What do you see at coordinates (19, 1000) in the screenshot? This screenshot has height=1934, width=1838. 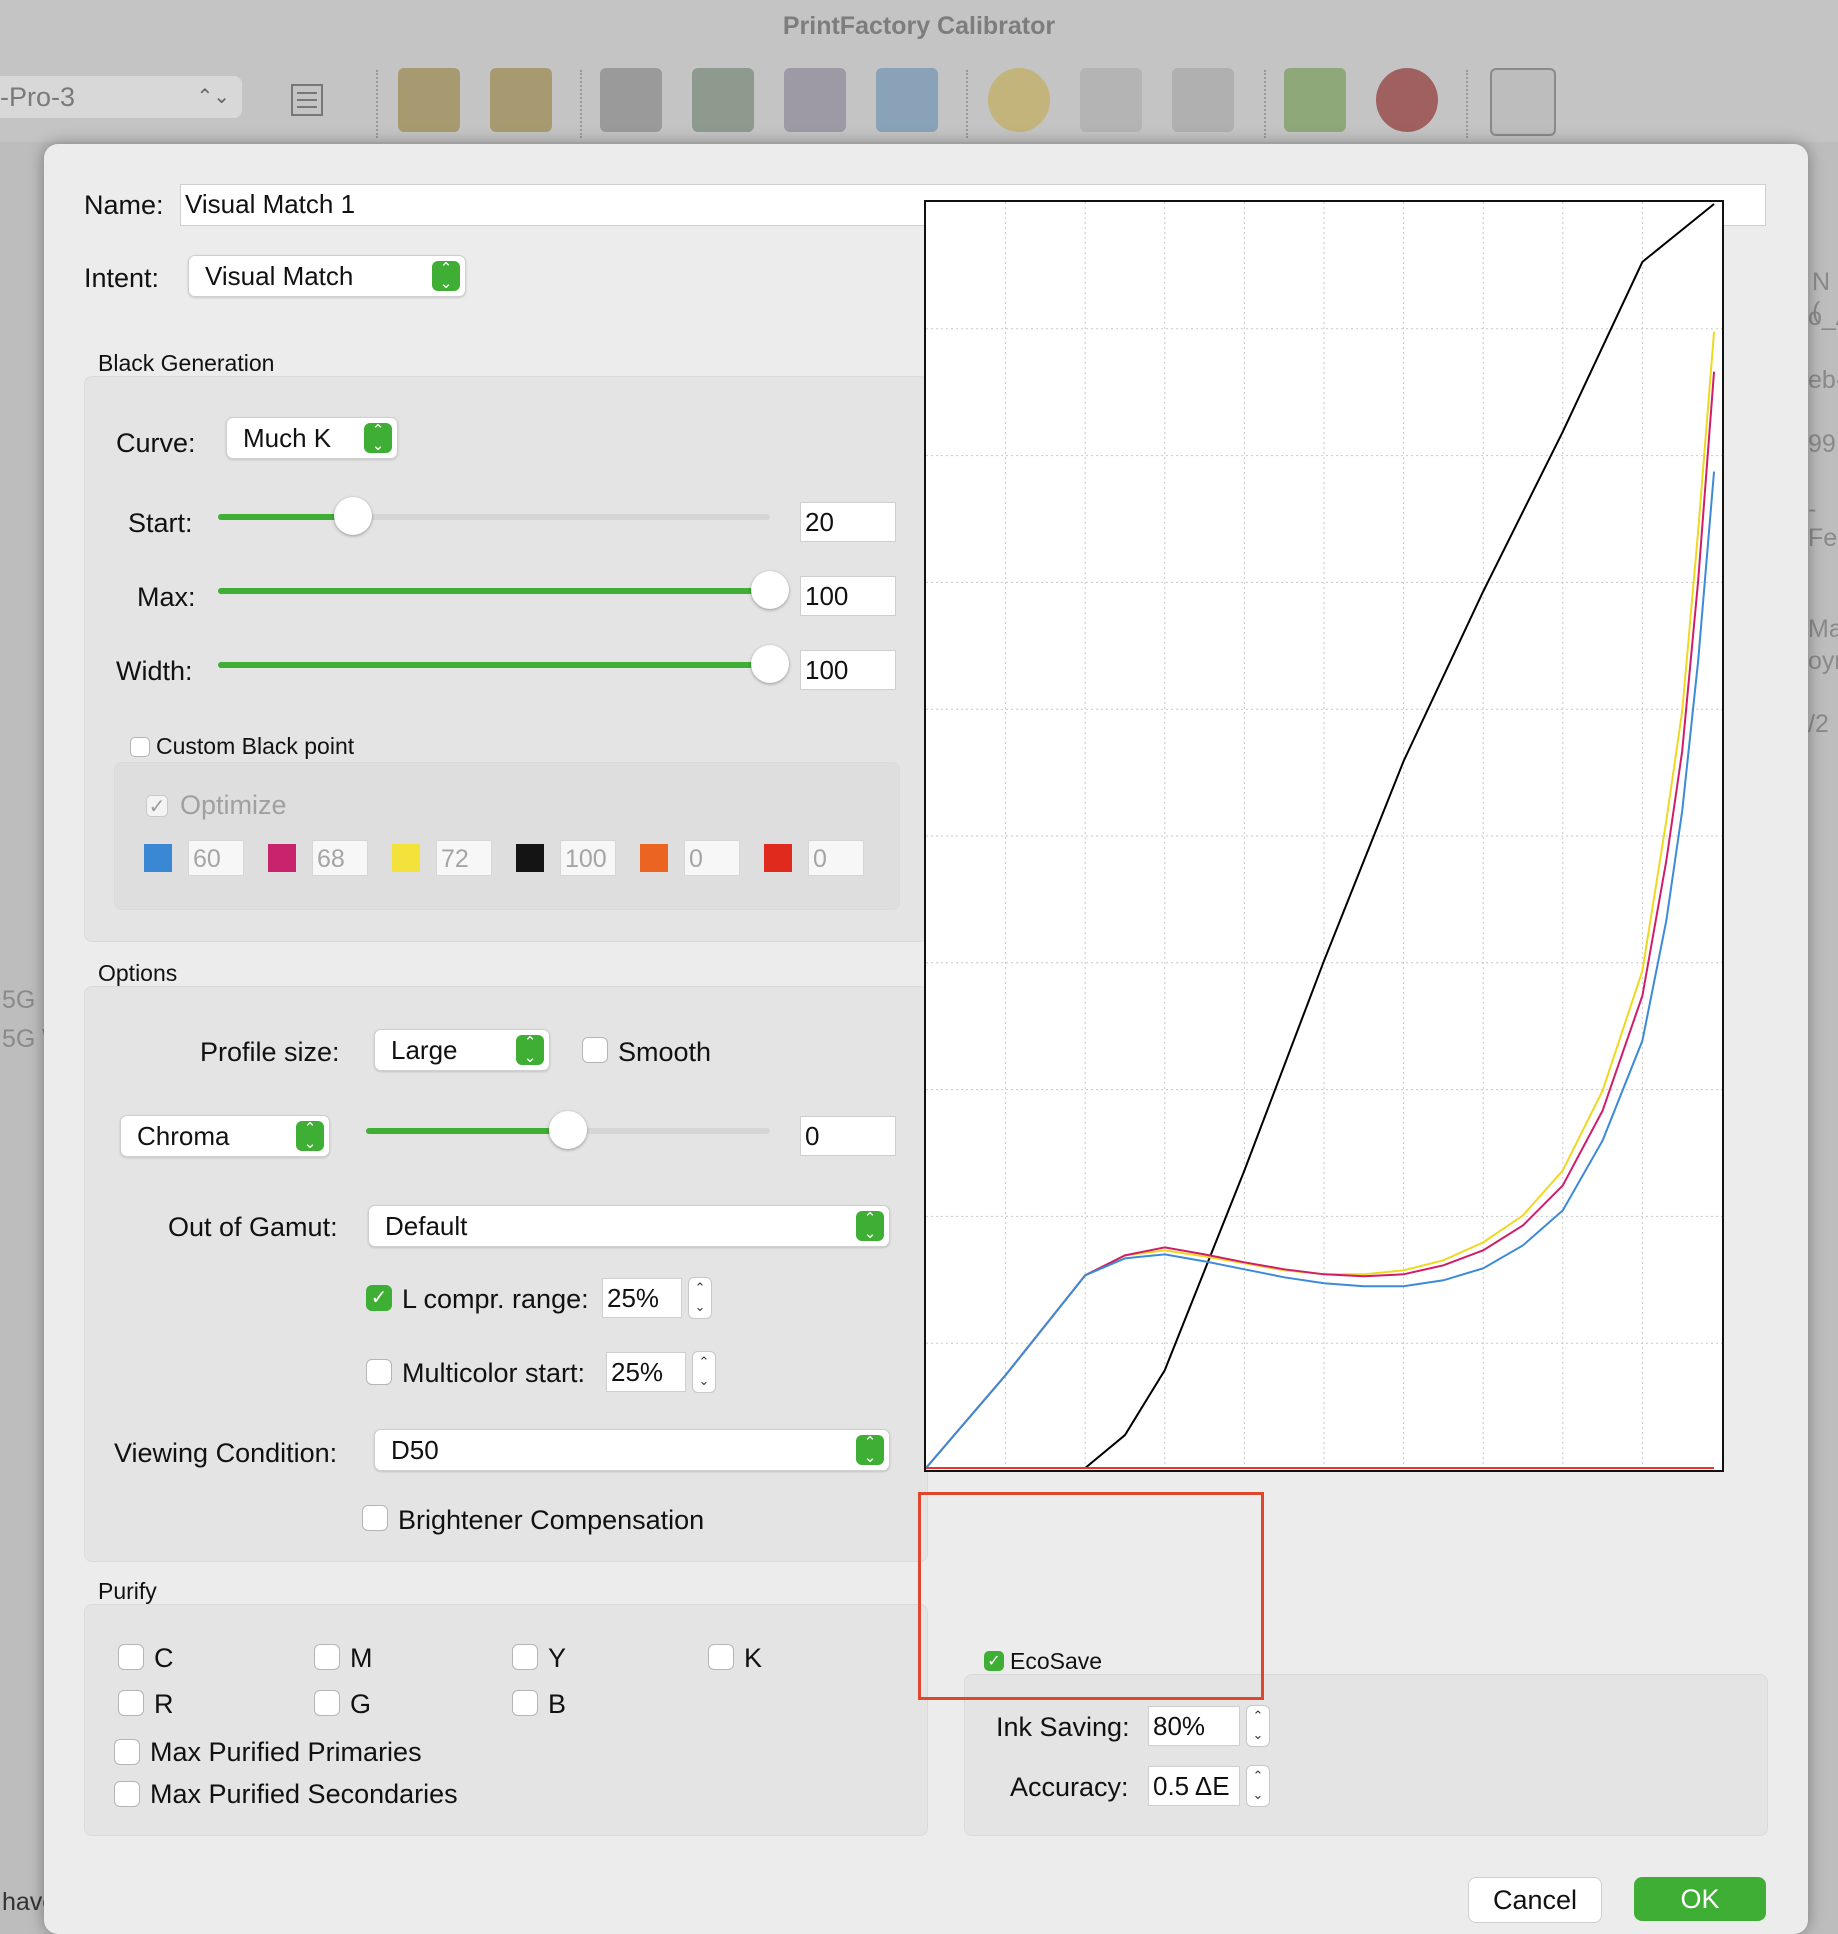 I see `bg-fragment: 5G` at bounding box center [19, 1000].